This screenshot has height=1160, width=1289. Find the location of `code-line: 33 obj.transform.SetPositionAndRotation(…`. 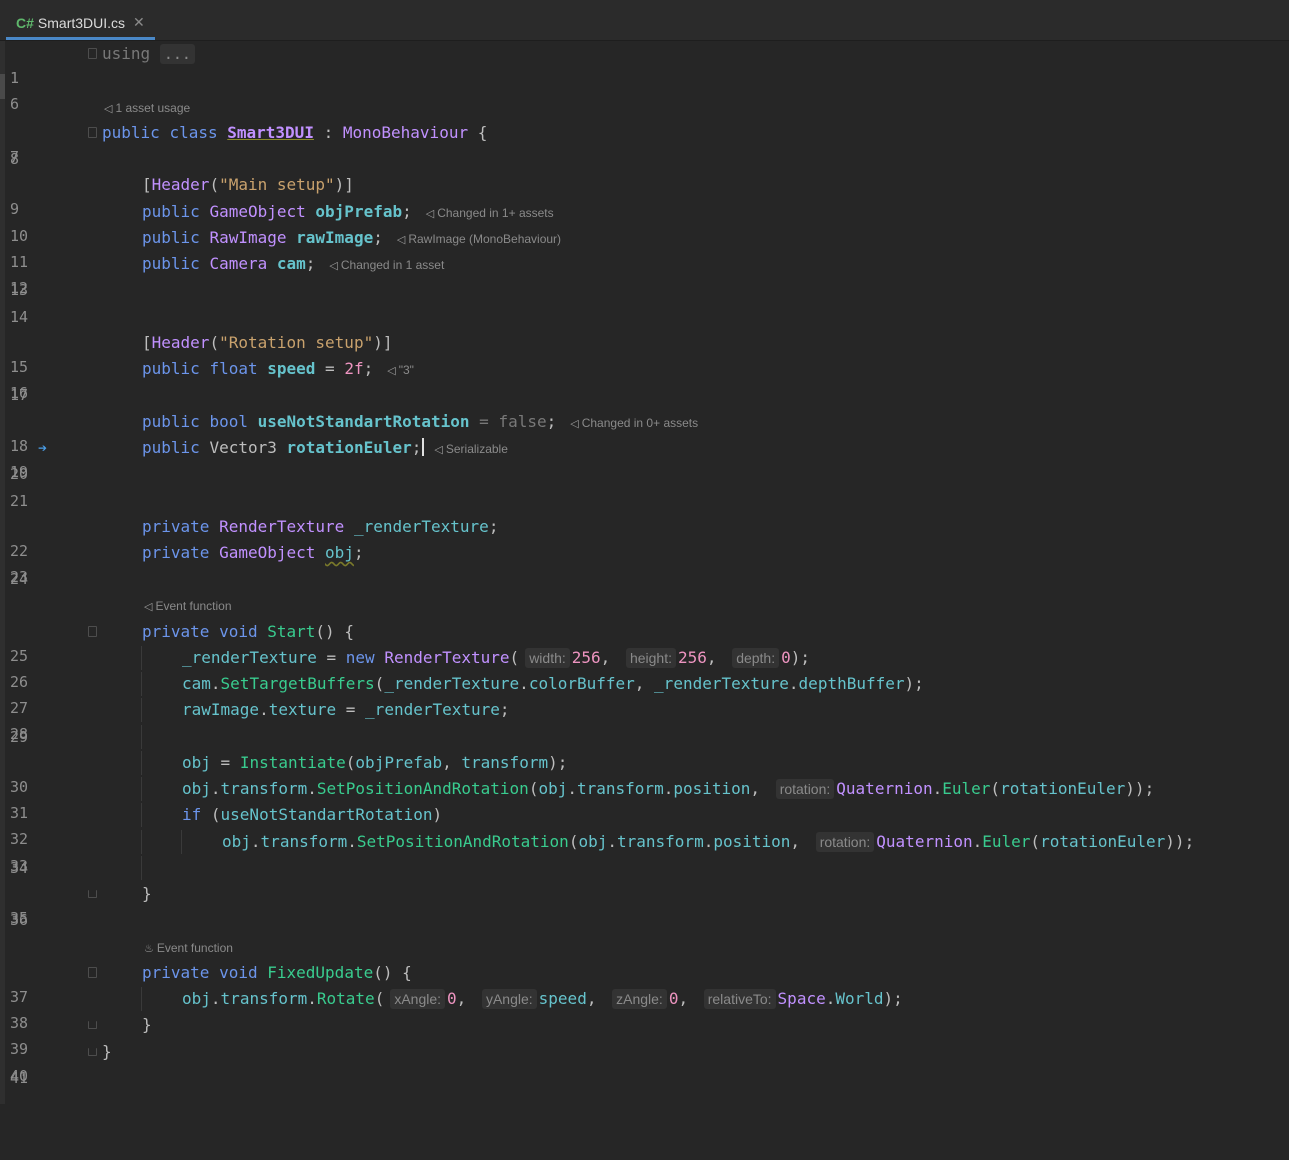

code-line: 33 obj.transform.SetPositionAndRotation(… is located at coordinates (644, 852).